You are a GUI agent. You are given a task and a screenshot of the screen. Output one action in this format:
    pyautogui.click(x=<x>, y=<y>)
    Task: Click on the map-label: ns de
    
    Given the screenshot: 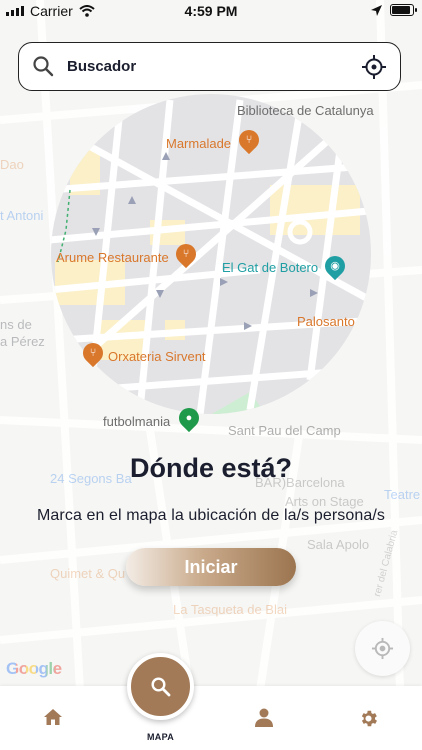 What is the action you would take?
    pyautogui.click(x=16, y=324)
    